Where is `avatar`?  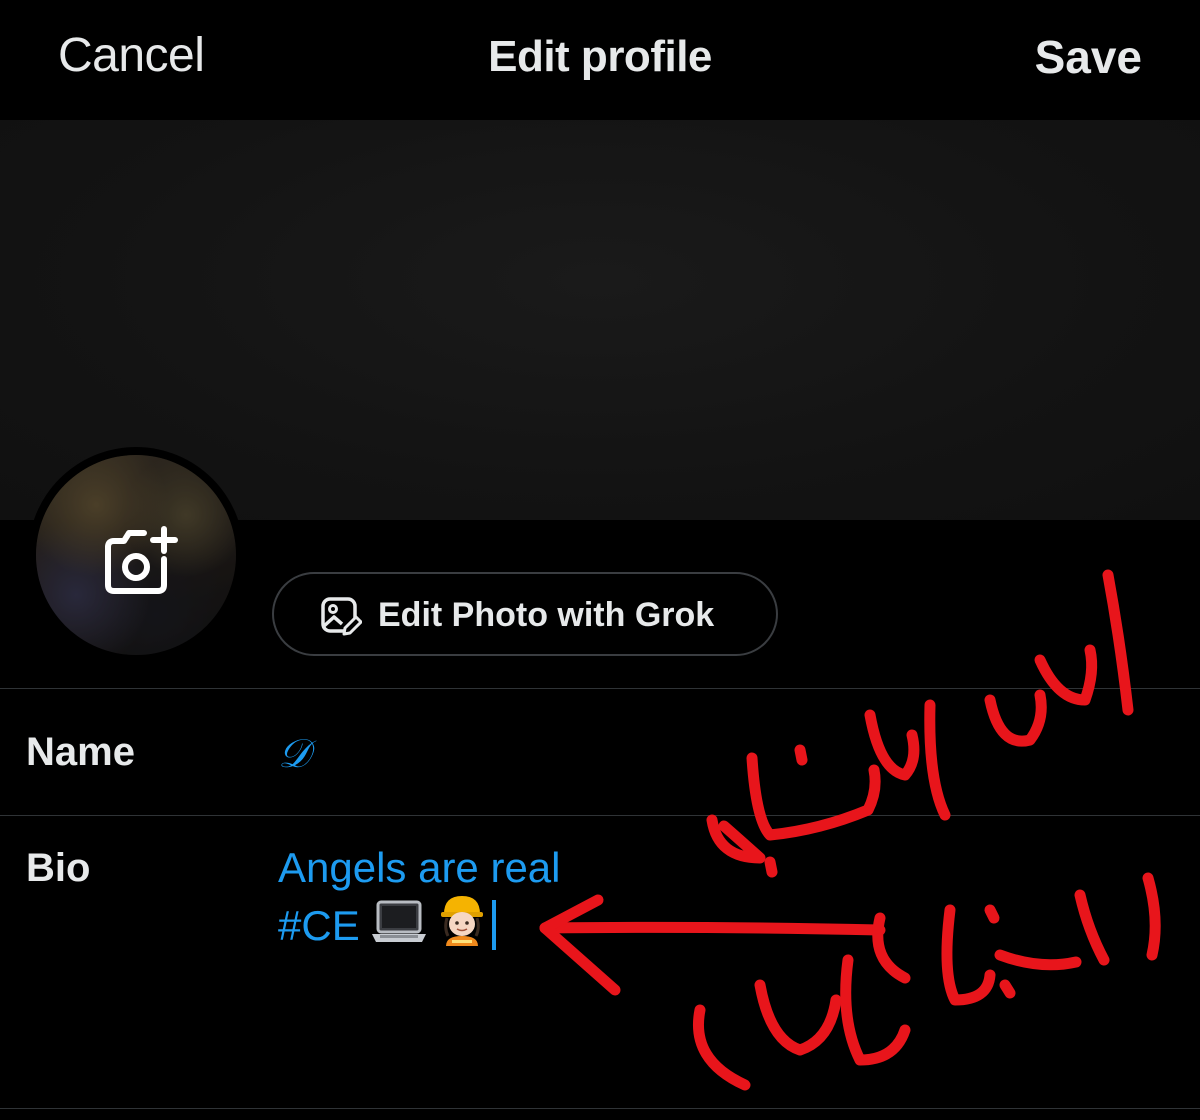
avatar is located at coordinates (136, 555).